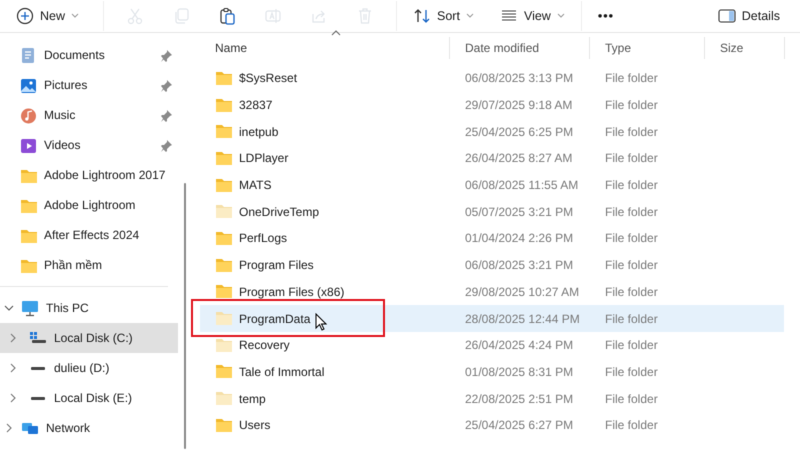 The width and height of the screenshot is (800, 450). Describe the element at coordinates (254, 425) in the screenshot. I see `file-name: Users` at that location.